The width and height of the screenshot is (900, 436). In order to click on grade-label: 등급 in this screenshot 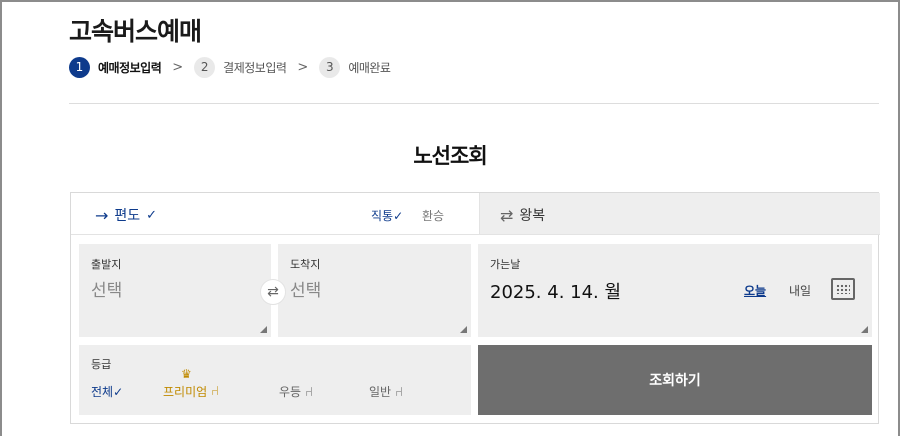, I will do `click(101, 364)`.